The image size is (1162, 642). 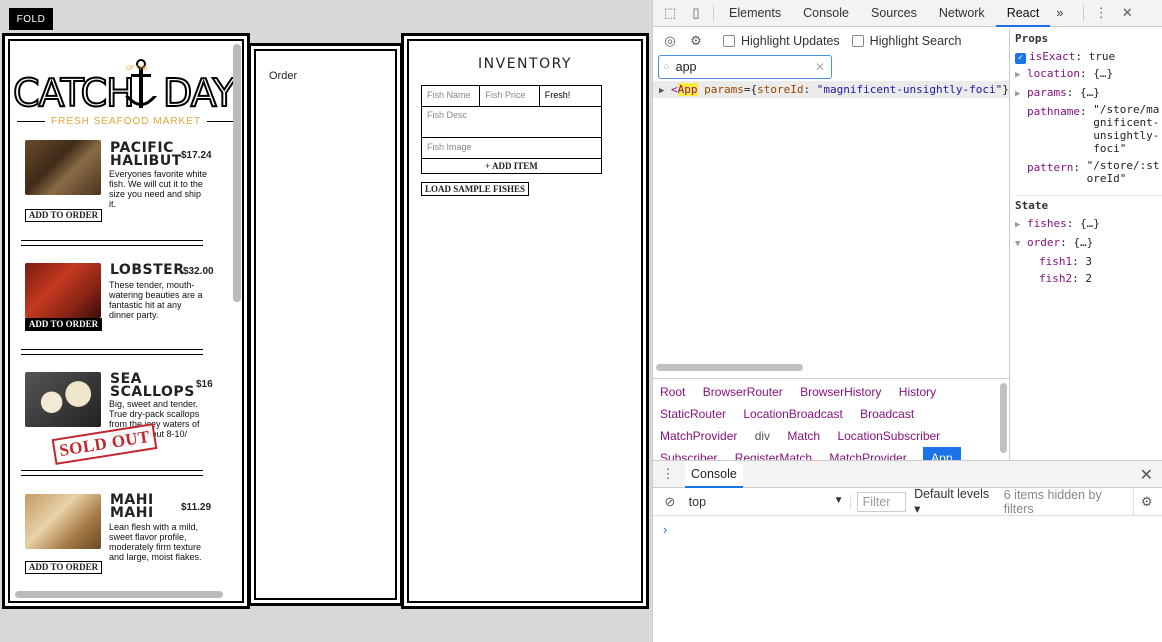 What do you see at coordinates (146, 154) in the screenshot?
I see `fish-name: Pacific Halibut` at bounding box center [146, 154].